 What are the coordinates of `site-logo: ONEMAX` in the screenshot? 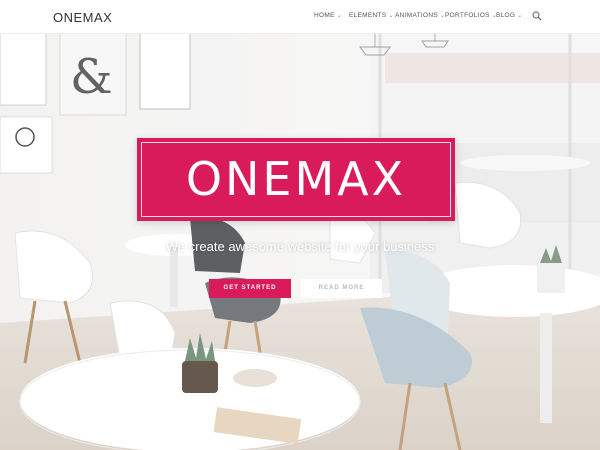 It's located at (82, 17).